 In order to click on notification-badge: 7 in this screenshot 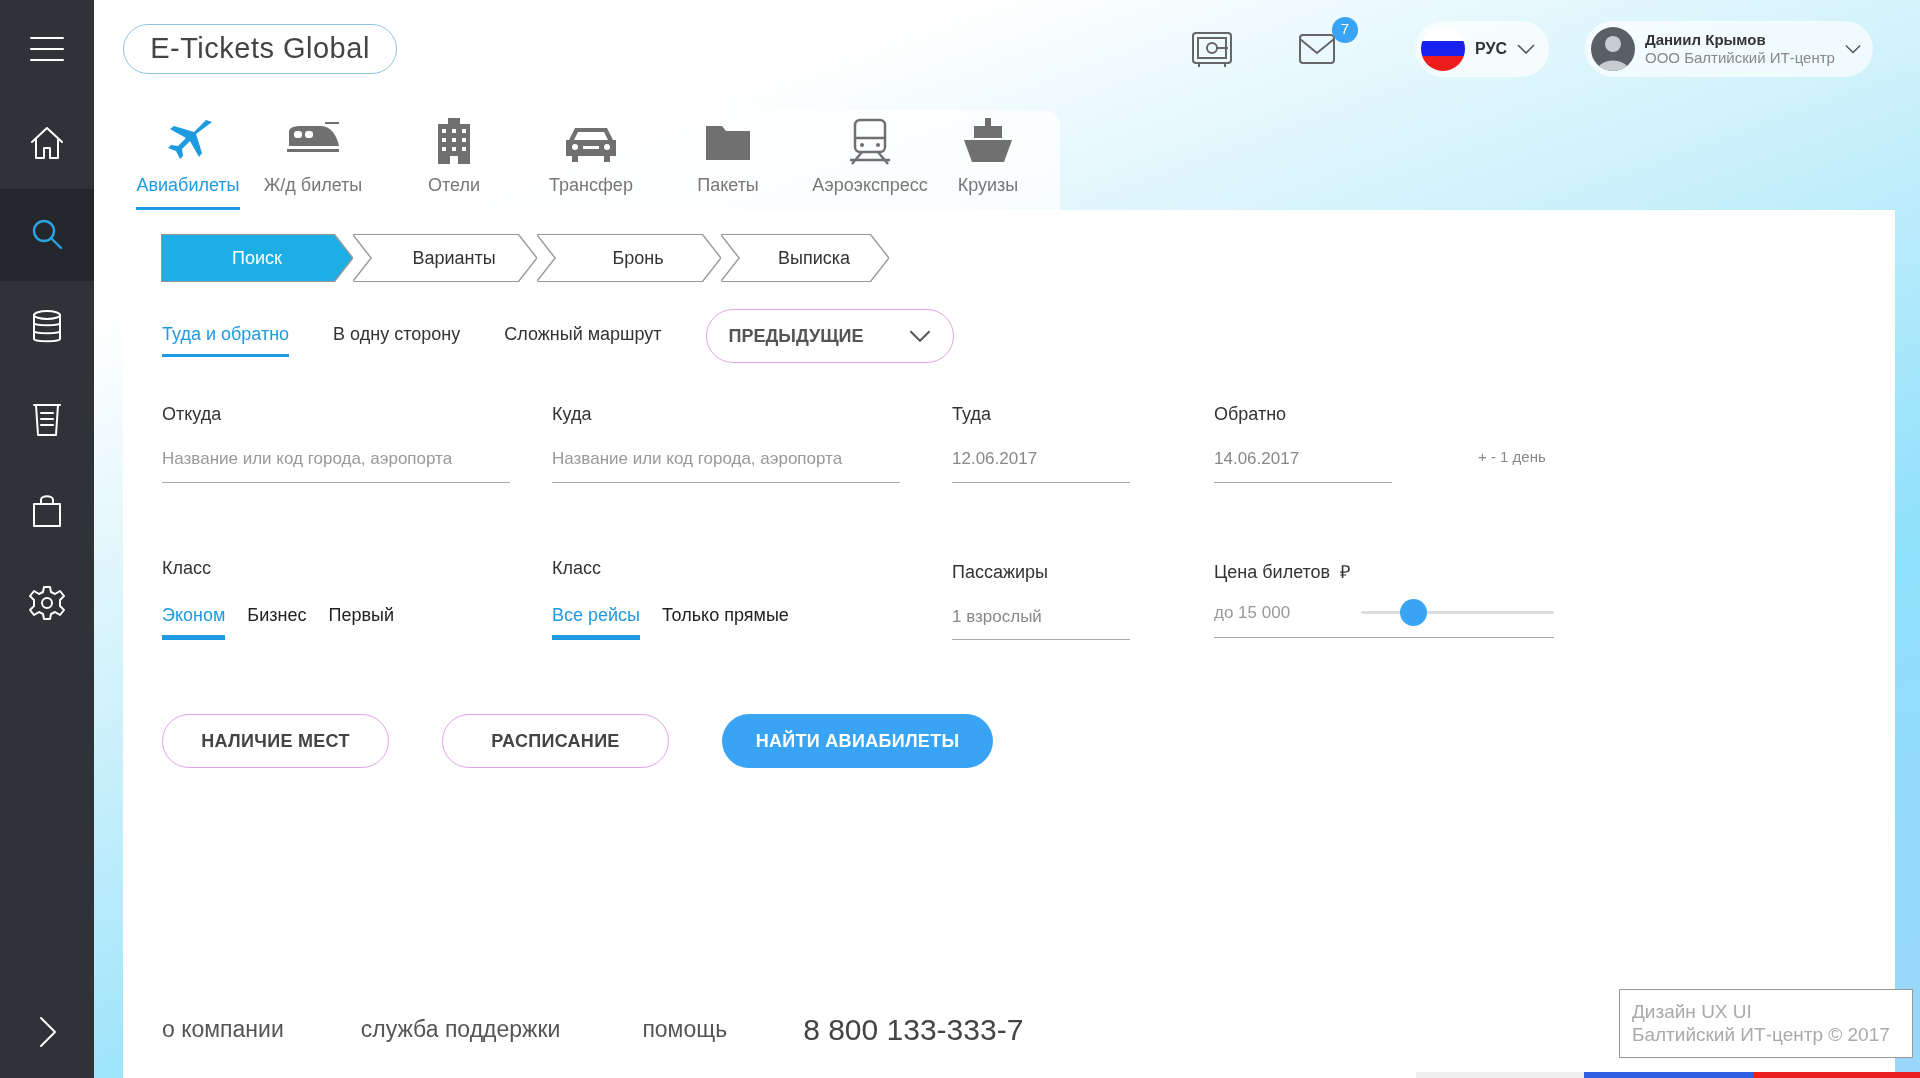, I will do `click(1345, 29)`.